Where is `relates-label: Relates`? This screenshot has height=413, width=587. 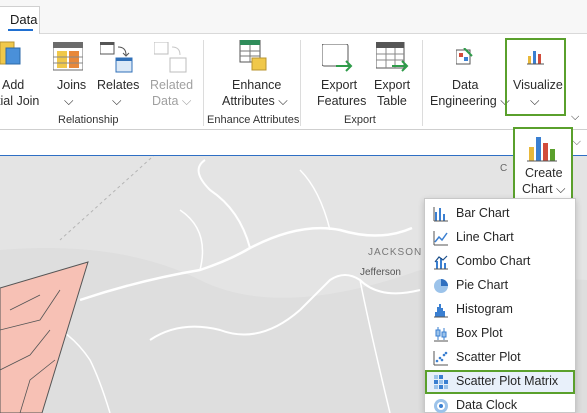
relates-label: Relates is located at coordinates (118, 85).